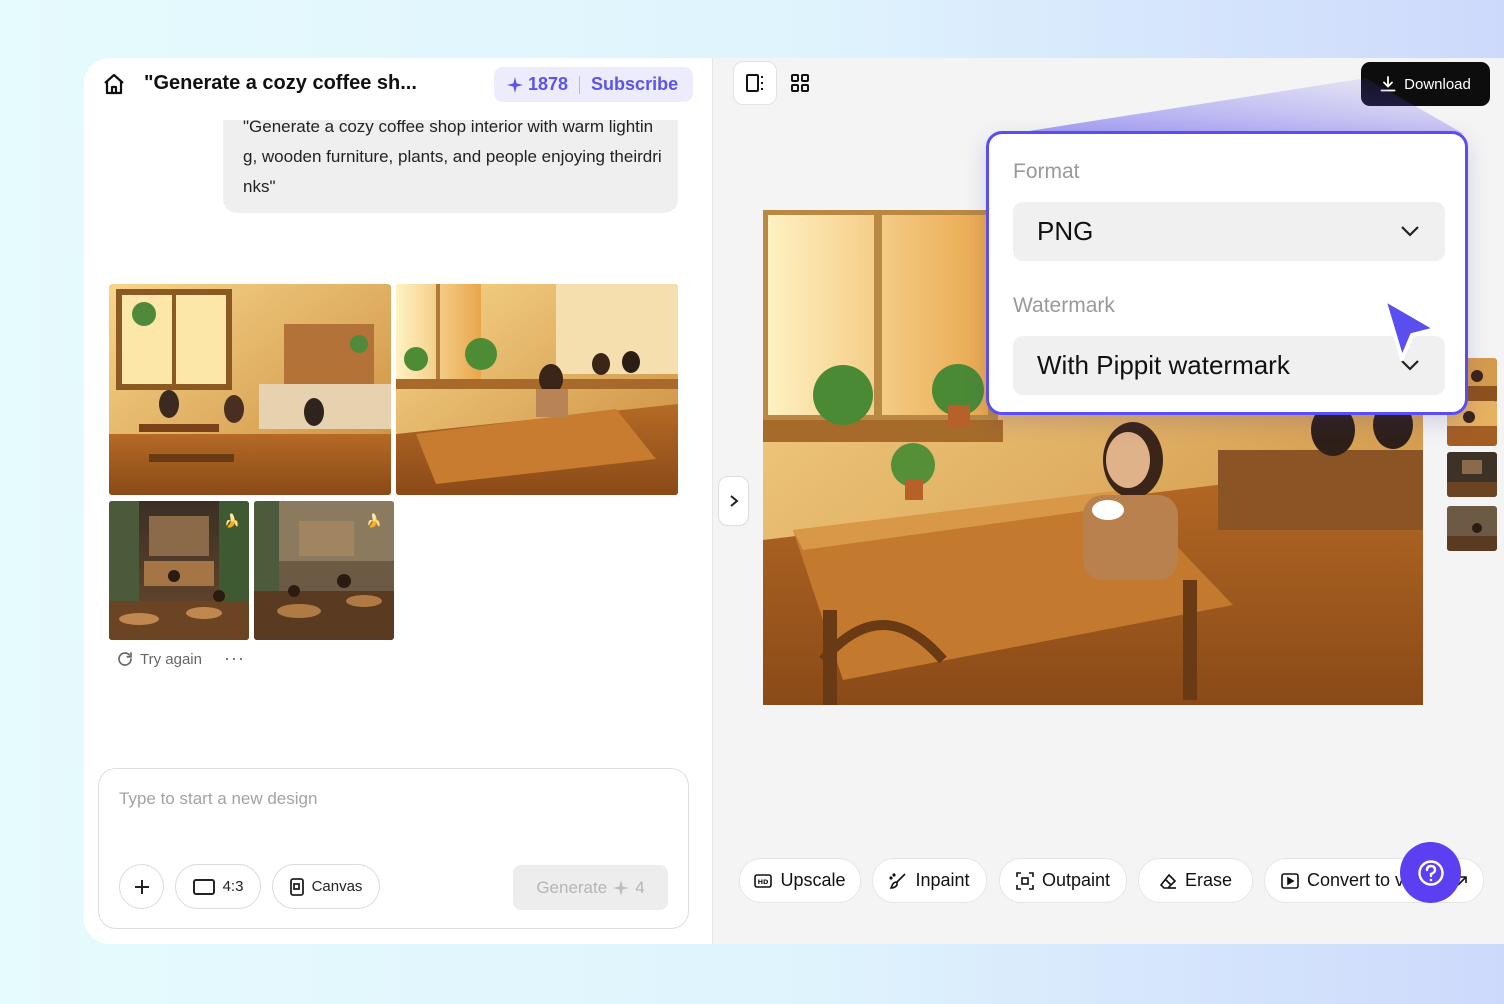 Image resolution: width=1504 pixels, height=1004 pixels. What do you see at coordinates (125, 659) in the screenshot?
I see `refresh-icon` at bounding box center [125, 659].